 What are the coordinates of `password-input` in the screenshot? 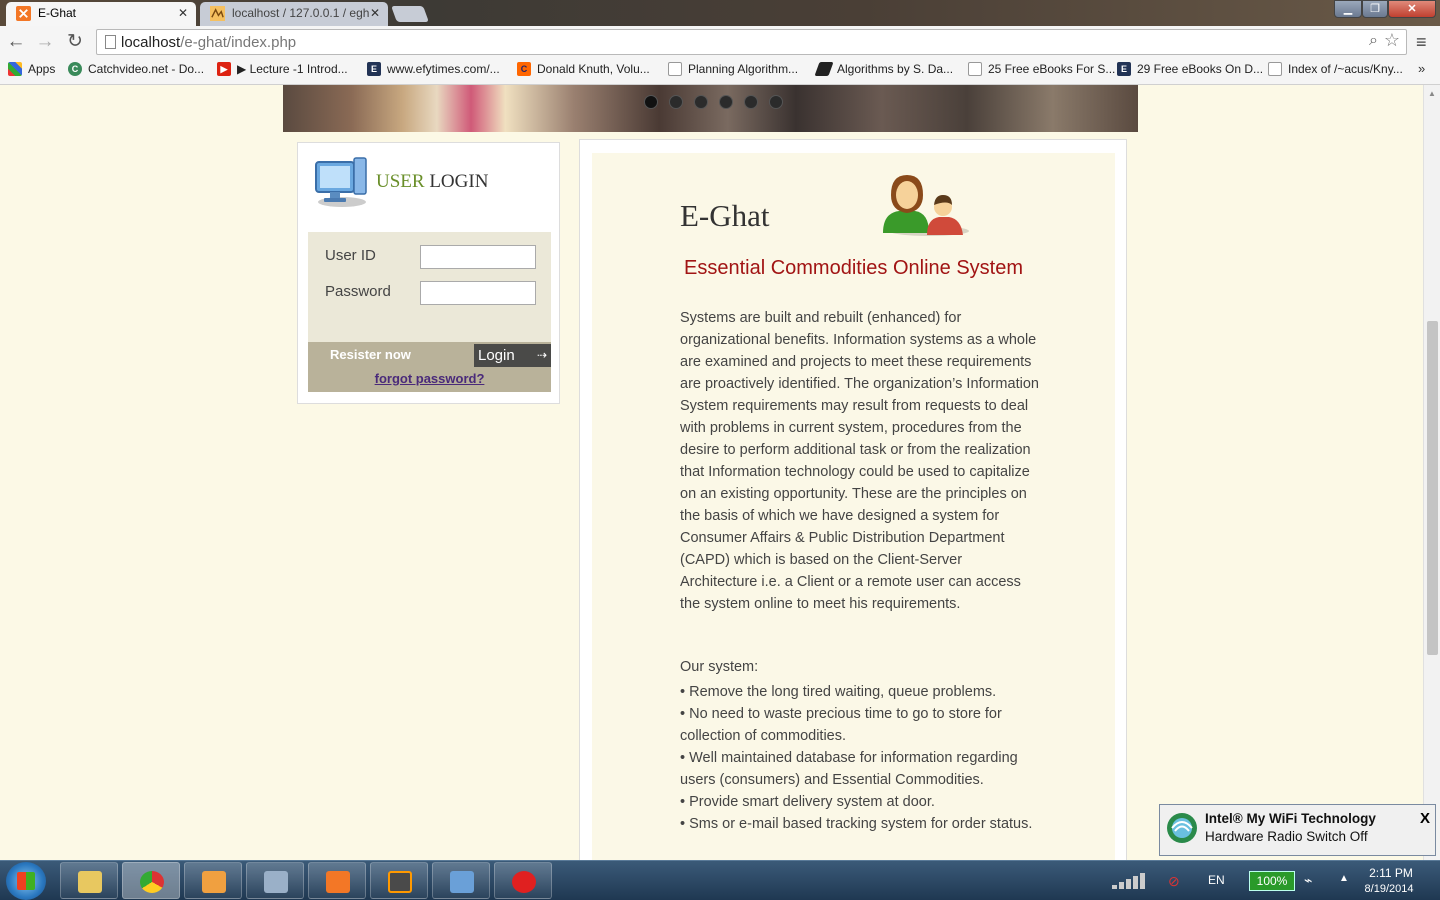 It's located at (478, 293).